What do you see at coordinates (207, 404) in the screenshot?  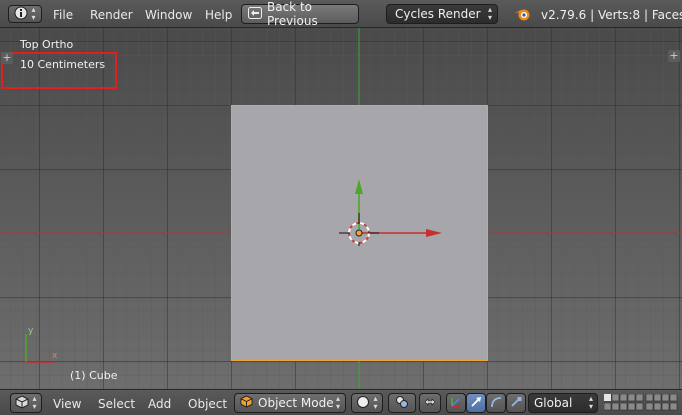 I see `menu-object: Object` at bounding box center [207, 404].